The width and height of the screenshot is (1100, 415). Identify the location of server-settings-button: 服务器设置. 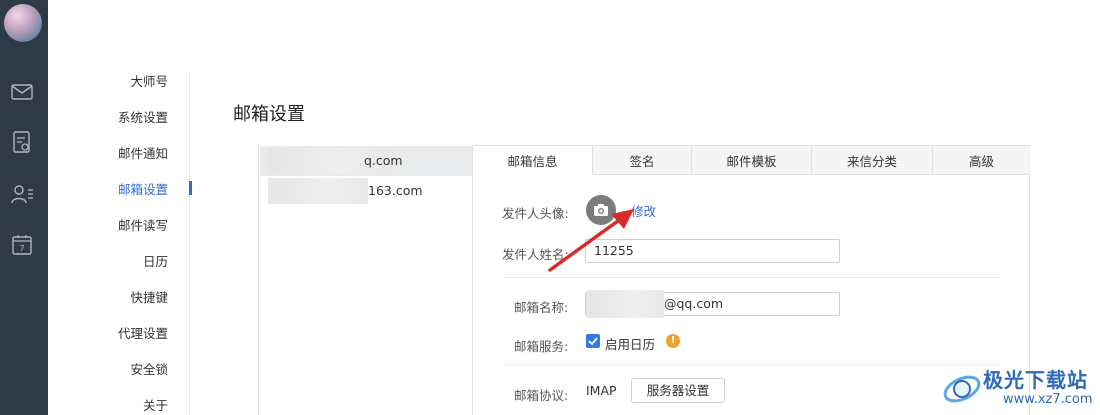
(678, 390).